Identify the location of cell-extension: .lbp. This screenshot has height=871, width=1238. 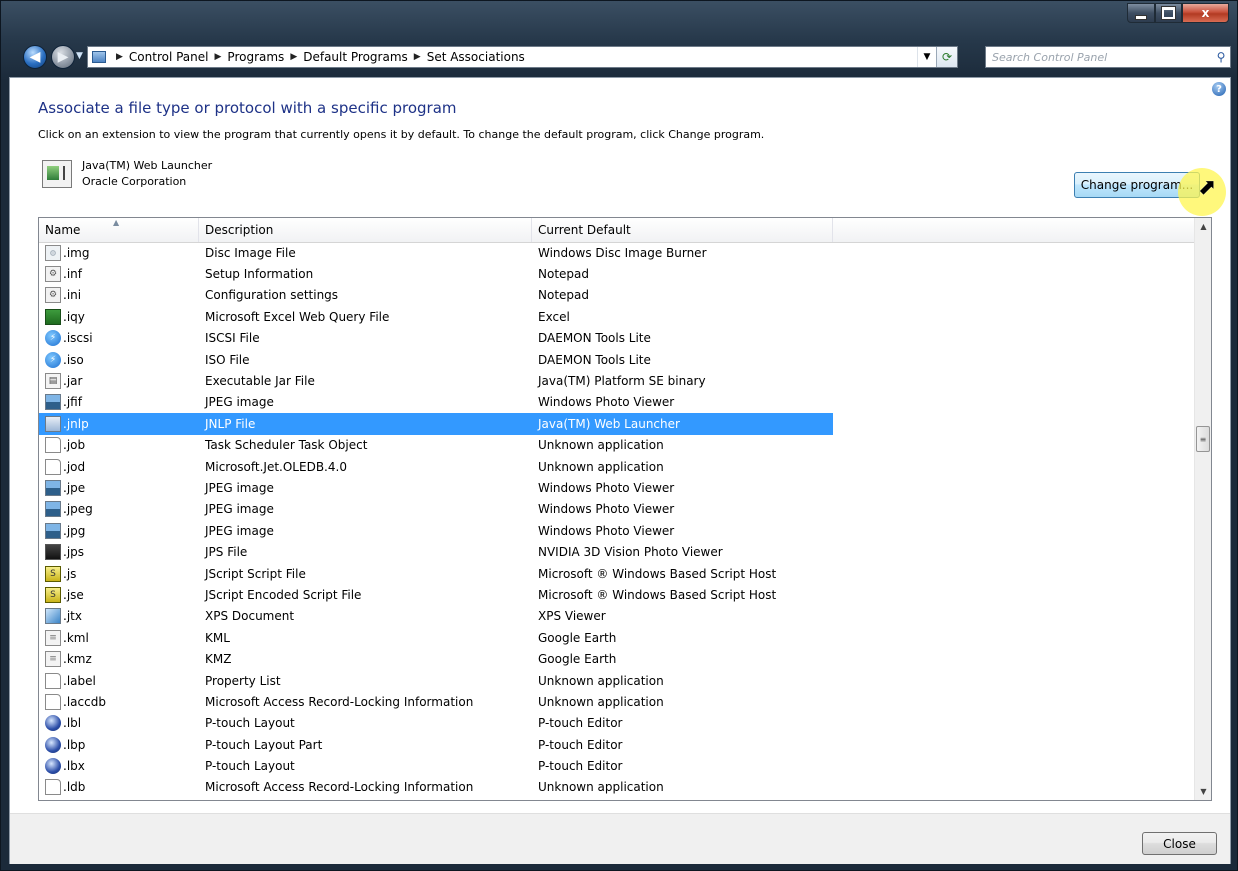
(119, 744).